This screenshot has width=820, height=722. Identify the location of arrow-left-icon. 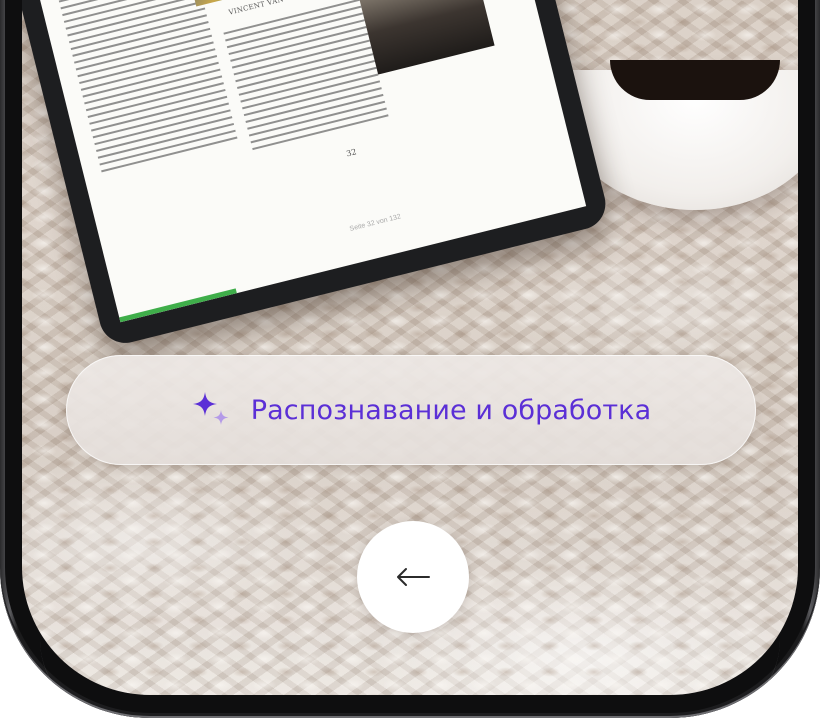
(413, 577).